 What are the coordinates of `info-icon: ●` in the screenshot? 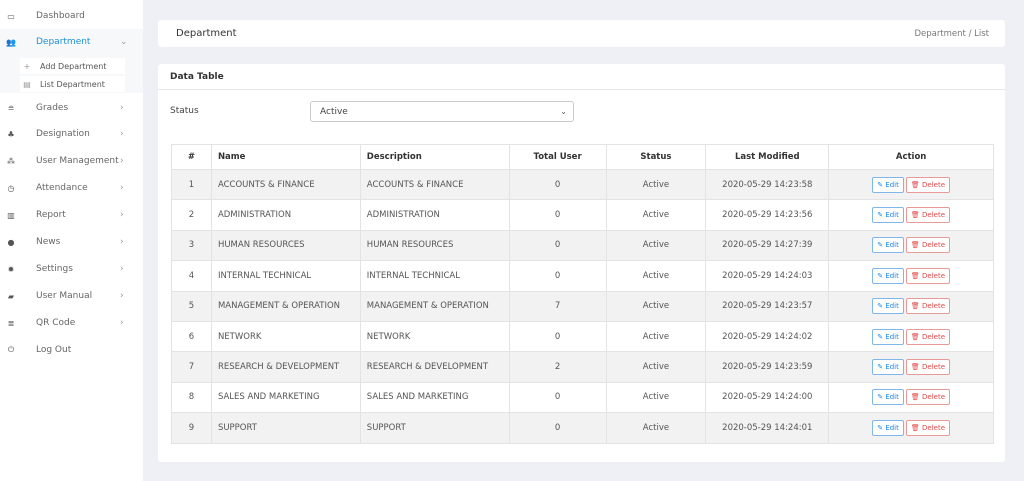 It's located at (11, 242).